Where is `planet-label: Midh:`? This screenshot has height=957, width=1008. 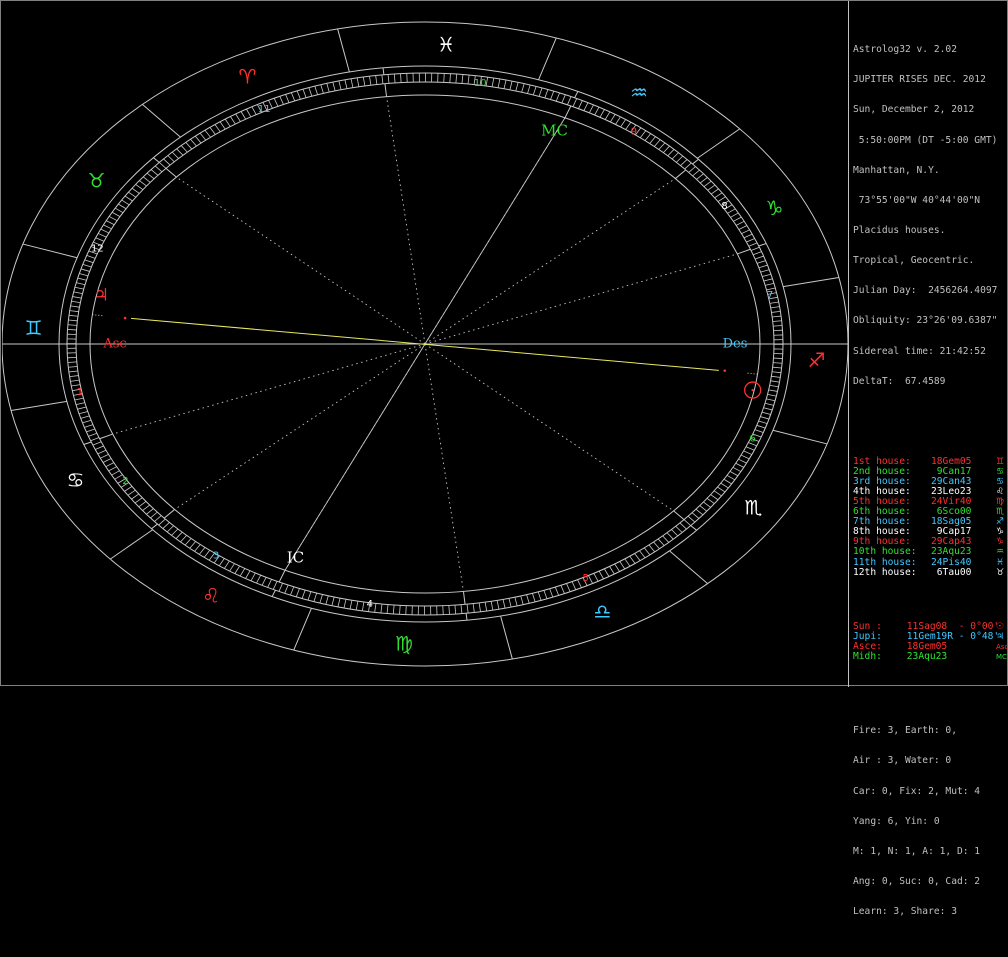
planet-label: Midh: is located at coordinates (867, 657).